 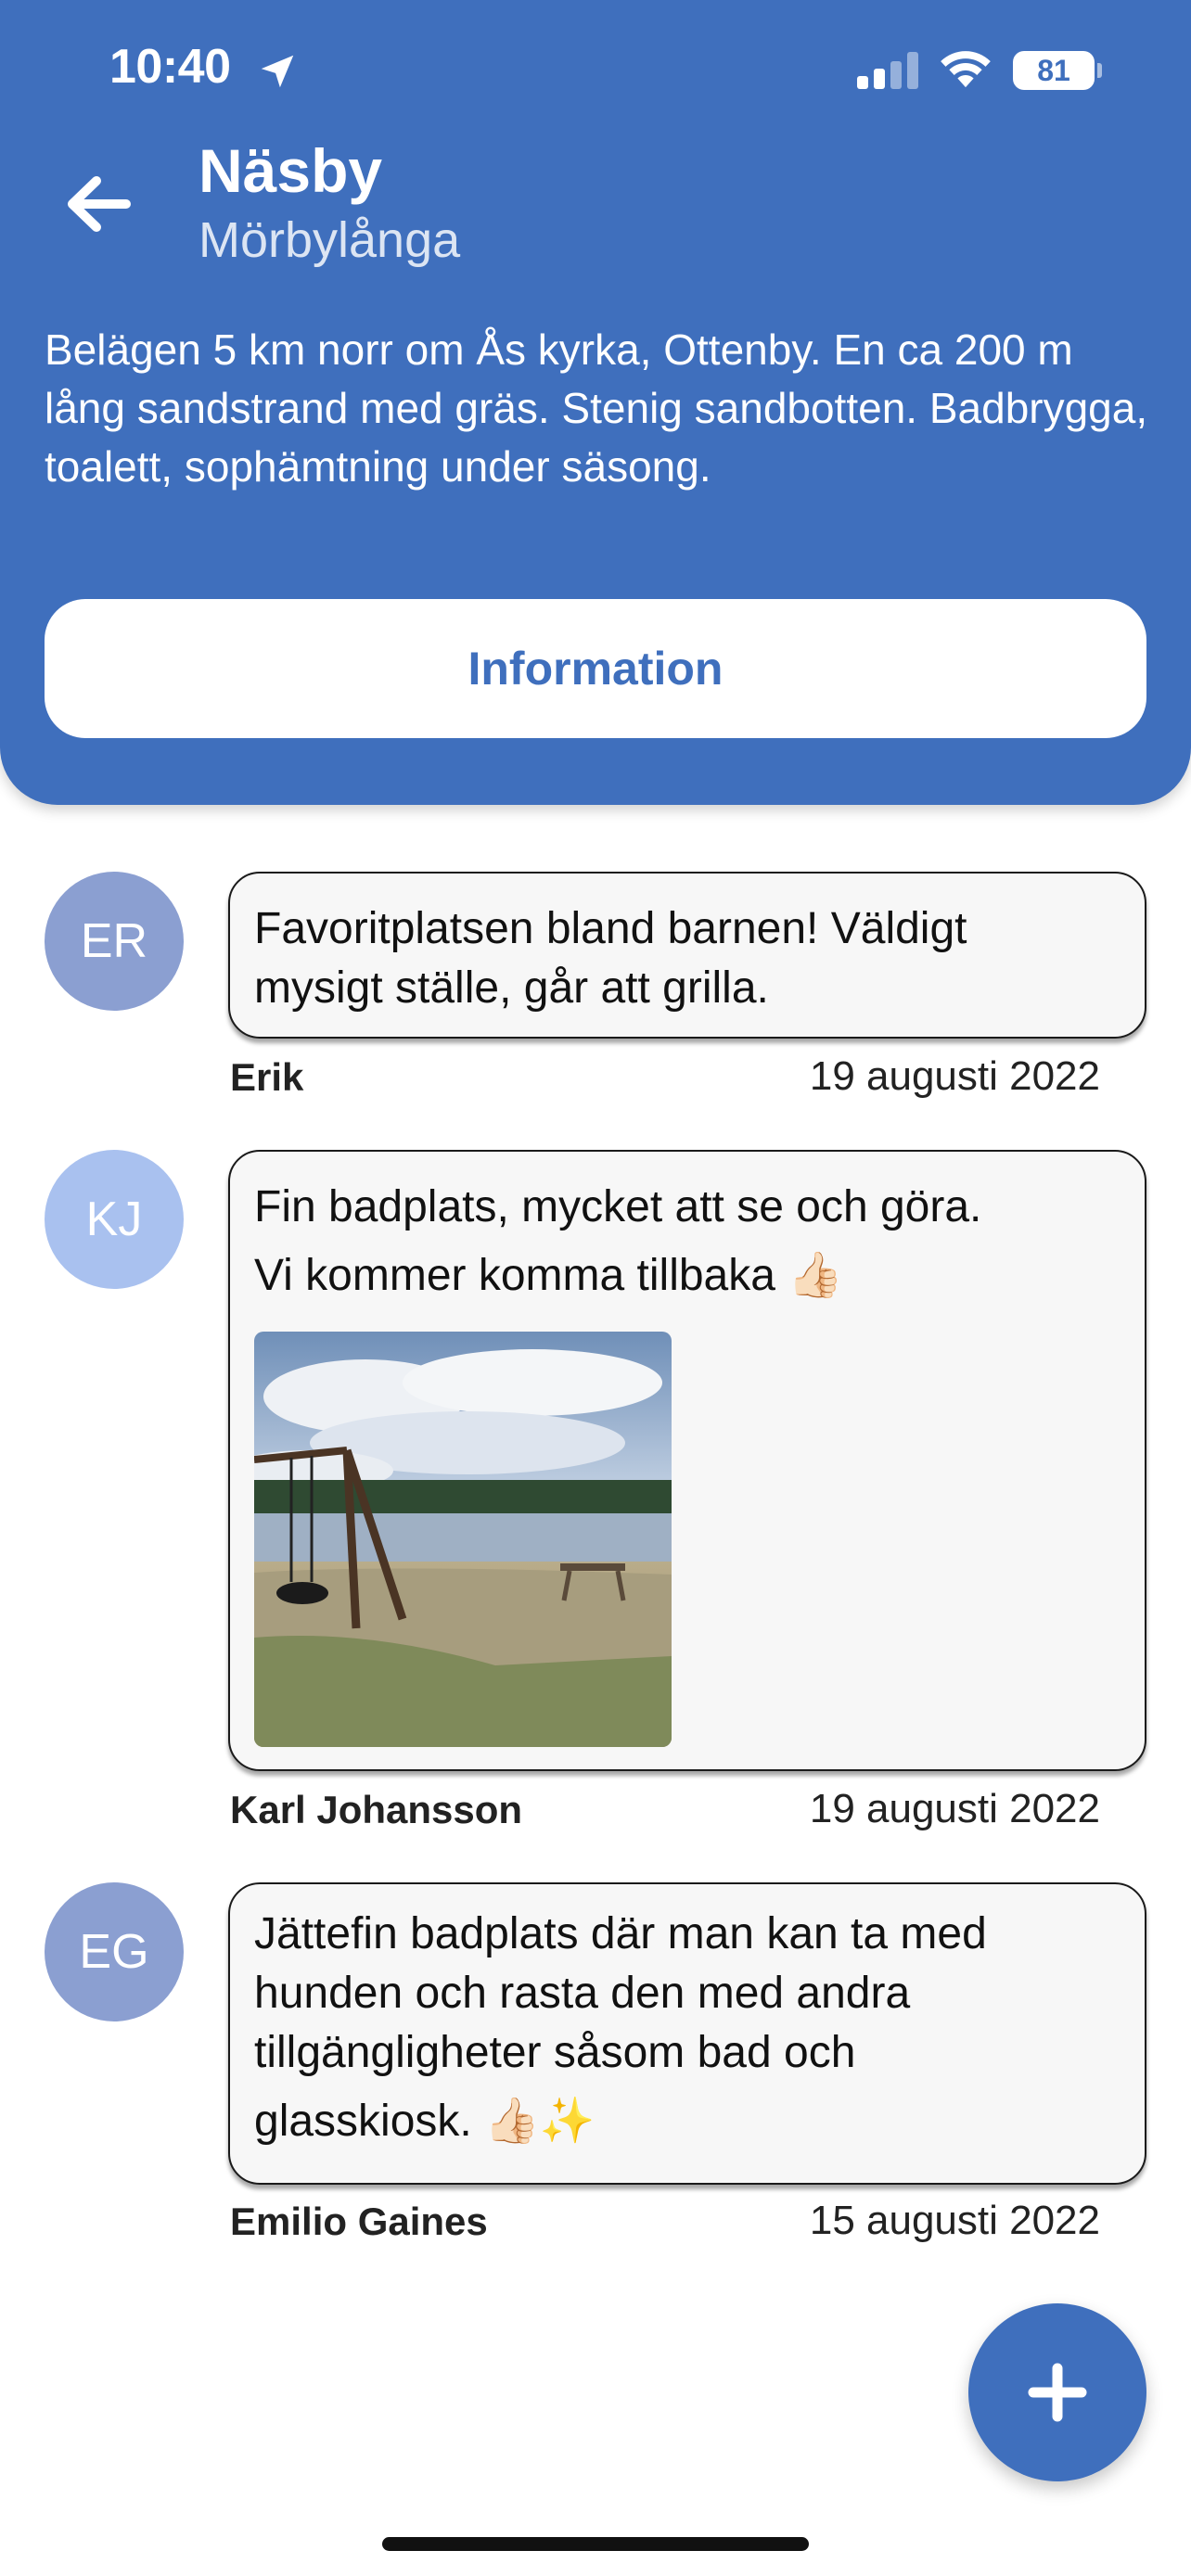 I want to click on arrow-left-icon, so click(x=99, y=204).